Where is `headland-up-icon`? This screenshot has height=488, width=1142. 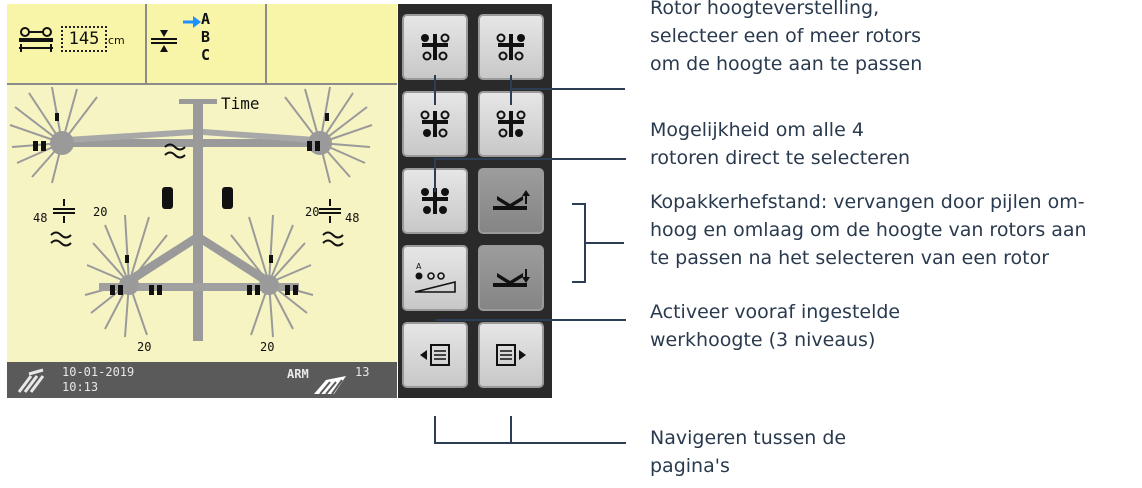
headland-up-icon is located at coordinates (511, 200).